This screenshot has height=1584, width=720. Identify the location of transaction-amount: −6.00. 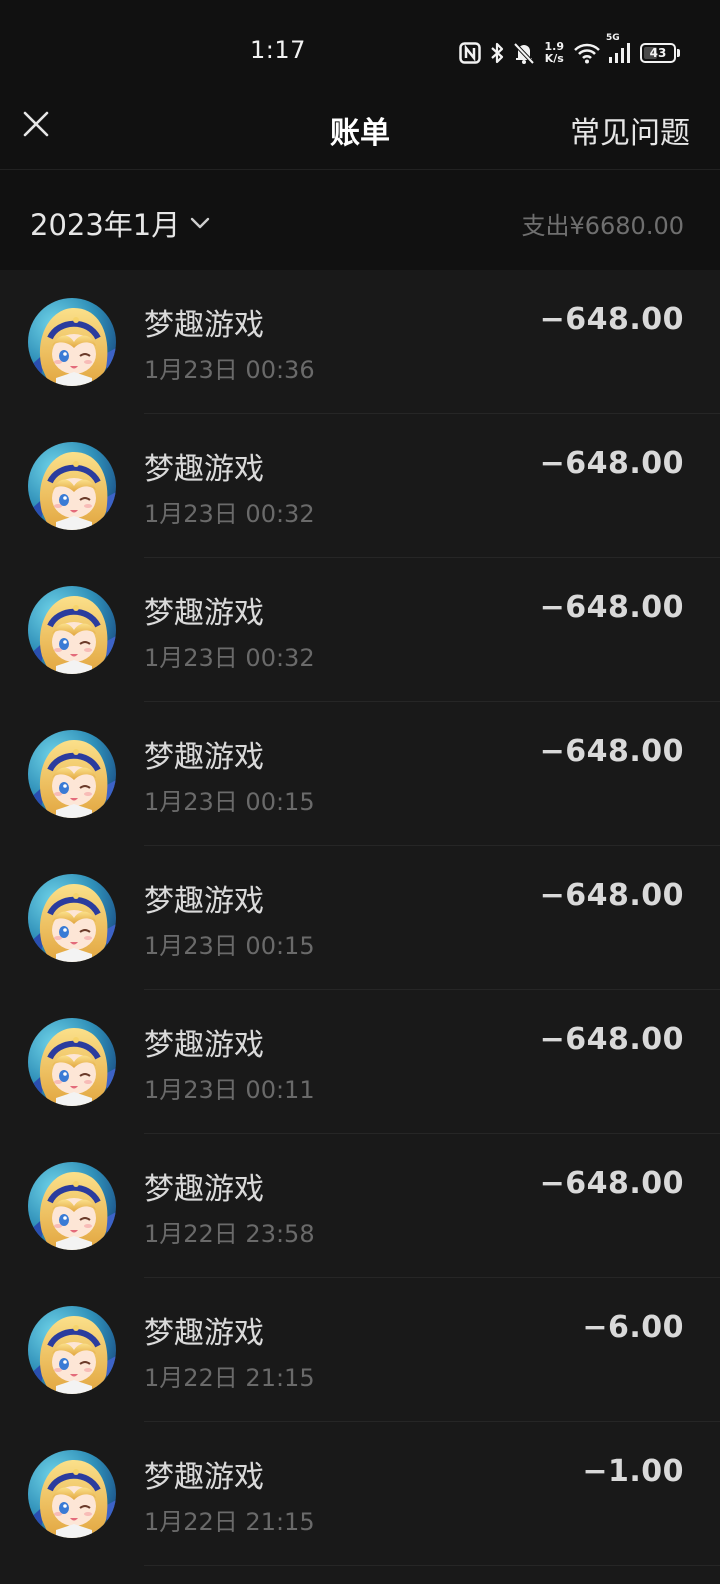
(633, 1327).